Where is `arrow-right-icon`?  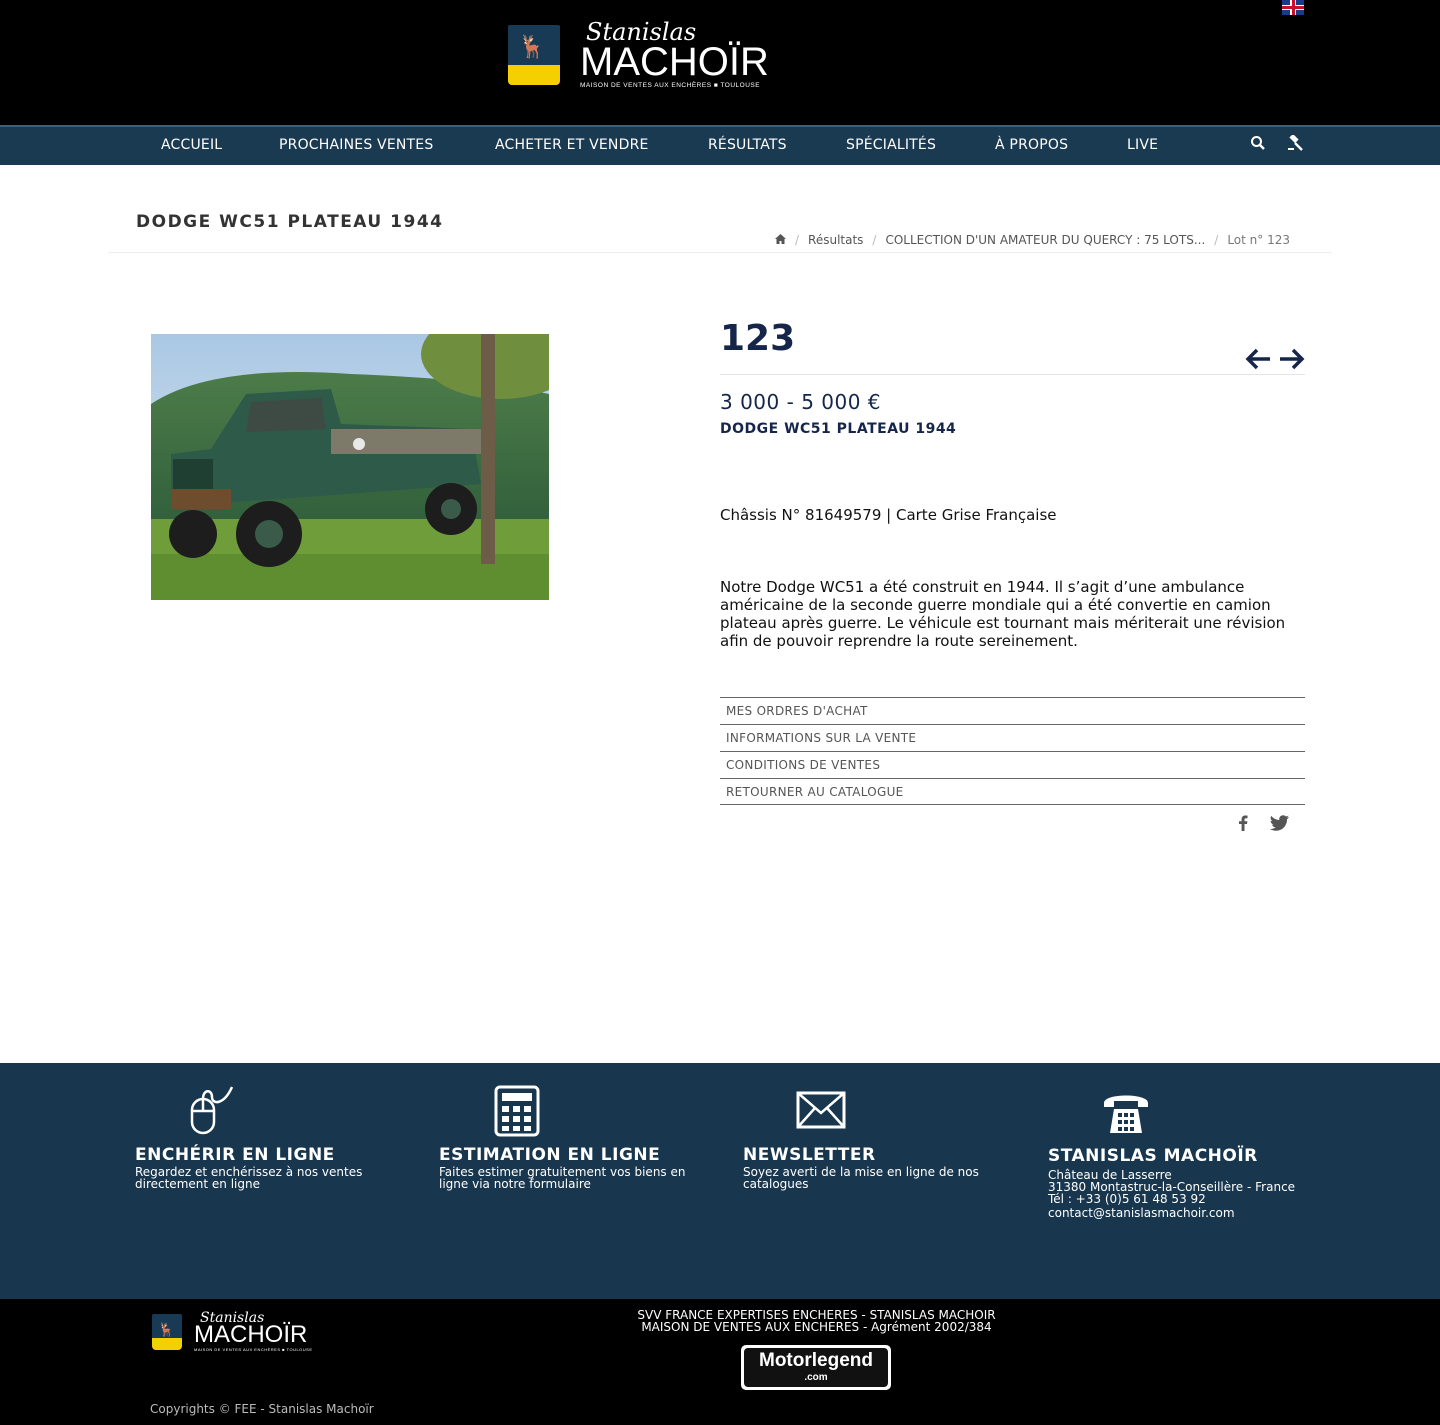 arrow-right-icon is located at coordinates (1292, 359).